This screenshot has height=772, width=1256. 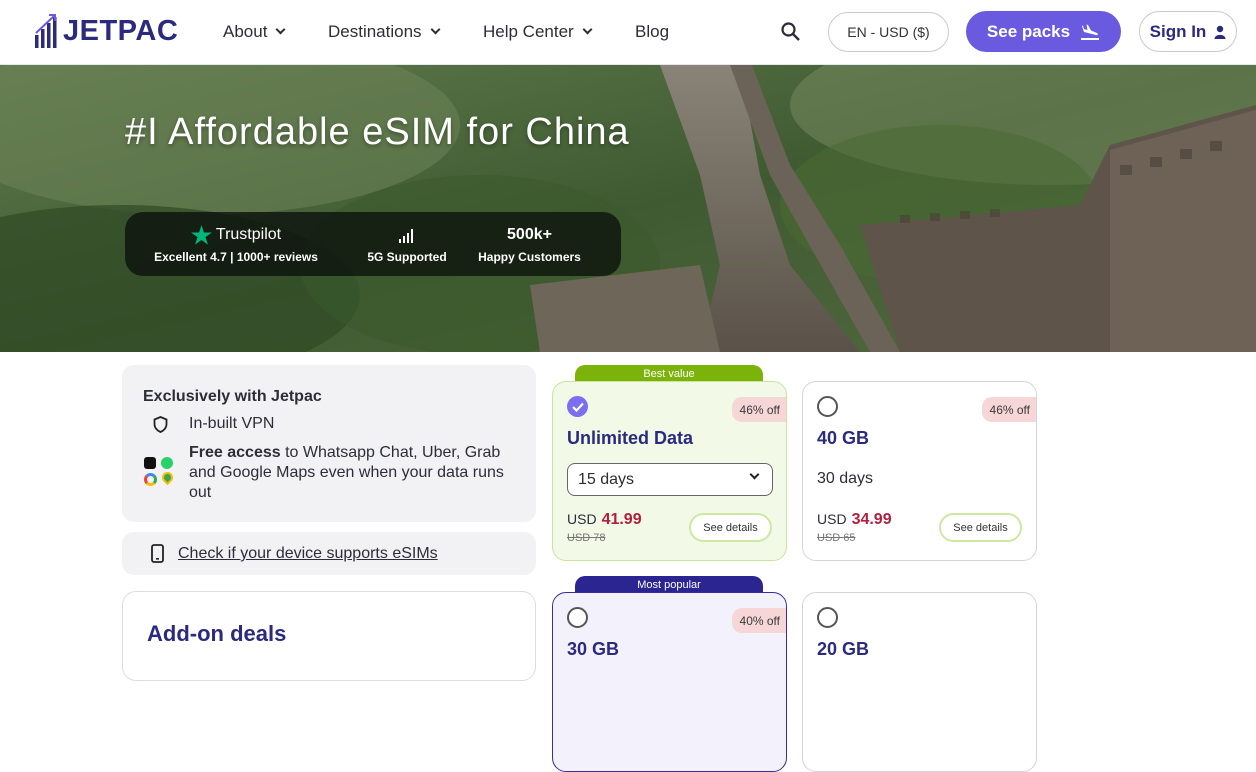 I want to click on 5g-stat: 5G Supported, so click(x=407, y=244).